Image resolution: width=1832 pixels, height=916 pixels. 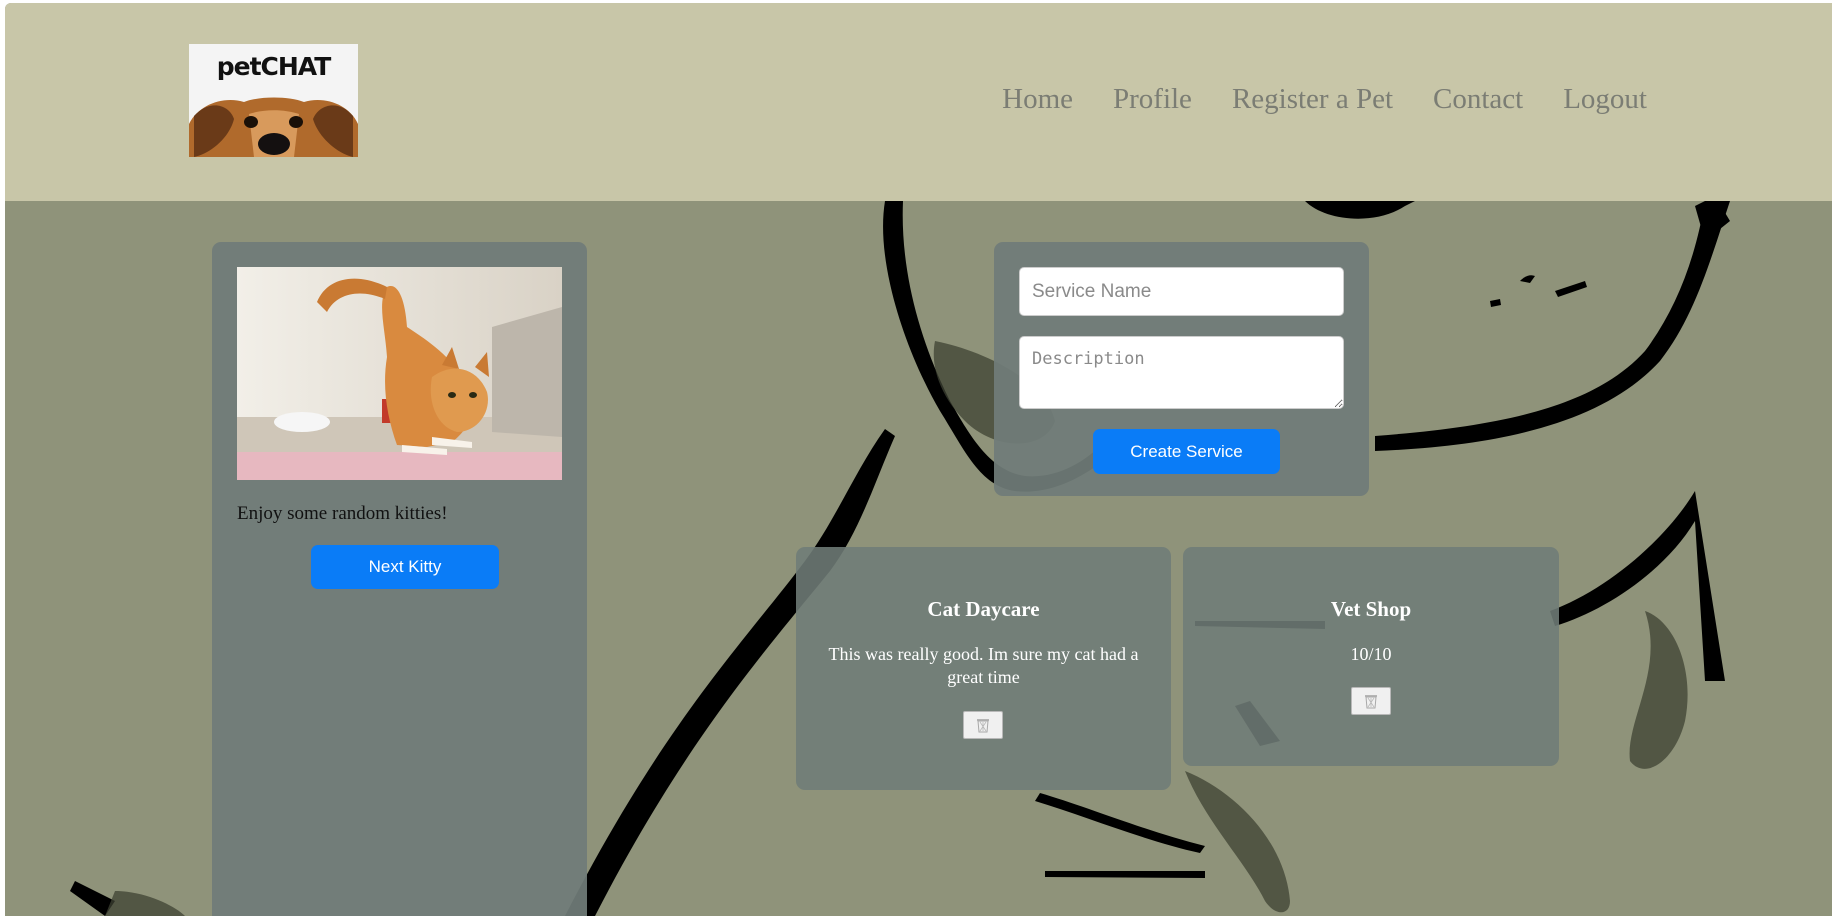 I want to click on kitty-image, so click(x=399, y=373).